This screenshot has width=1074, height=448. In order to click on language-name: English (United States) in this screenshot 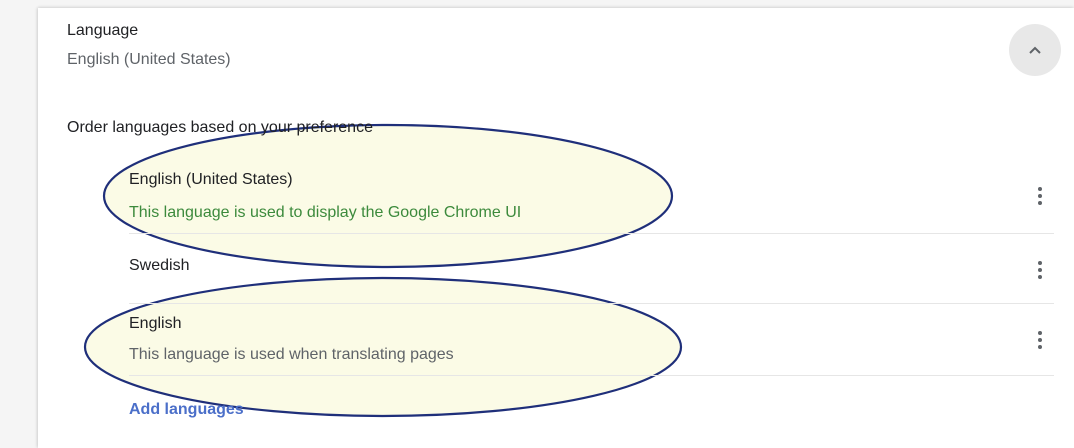, I will do `click(211, 179)`.